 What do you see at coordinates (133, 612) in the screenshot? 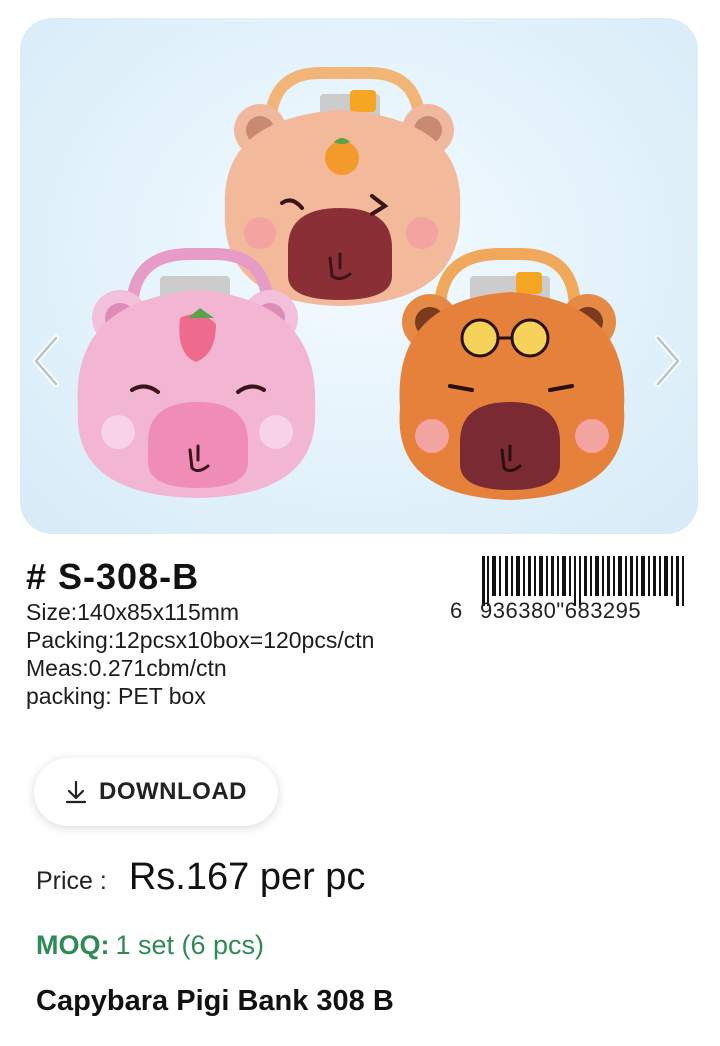
I see `spec-size: Size:140x85x115mm` at bounding box center [133, 612].